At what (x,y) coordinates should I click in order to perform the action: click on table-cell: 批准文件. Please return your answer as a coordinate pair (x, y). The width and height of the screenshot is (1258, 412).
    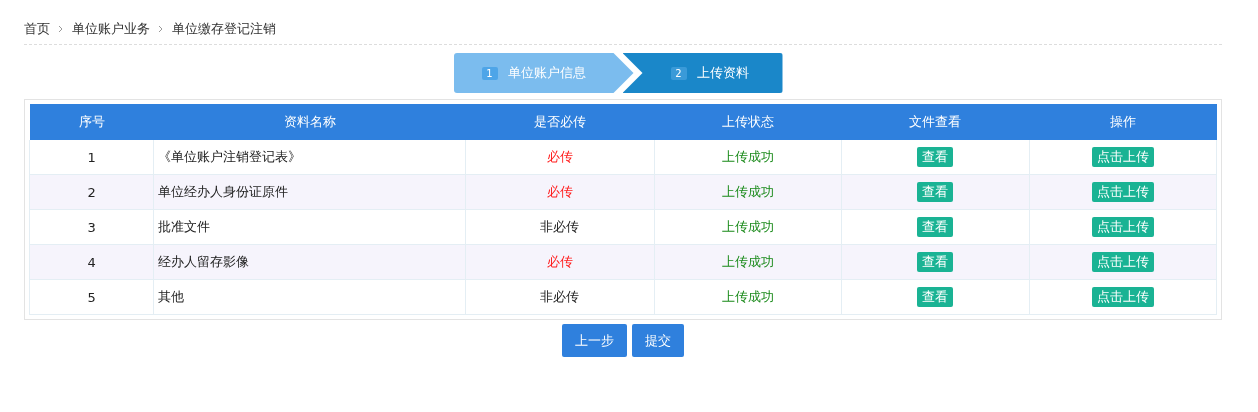
    Looking at the image, I should click on (309, 227).